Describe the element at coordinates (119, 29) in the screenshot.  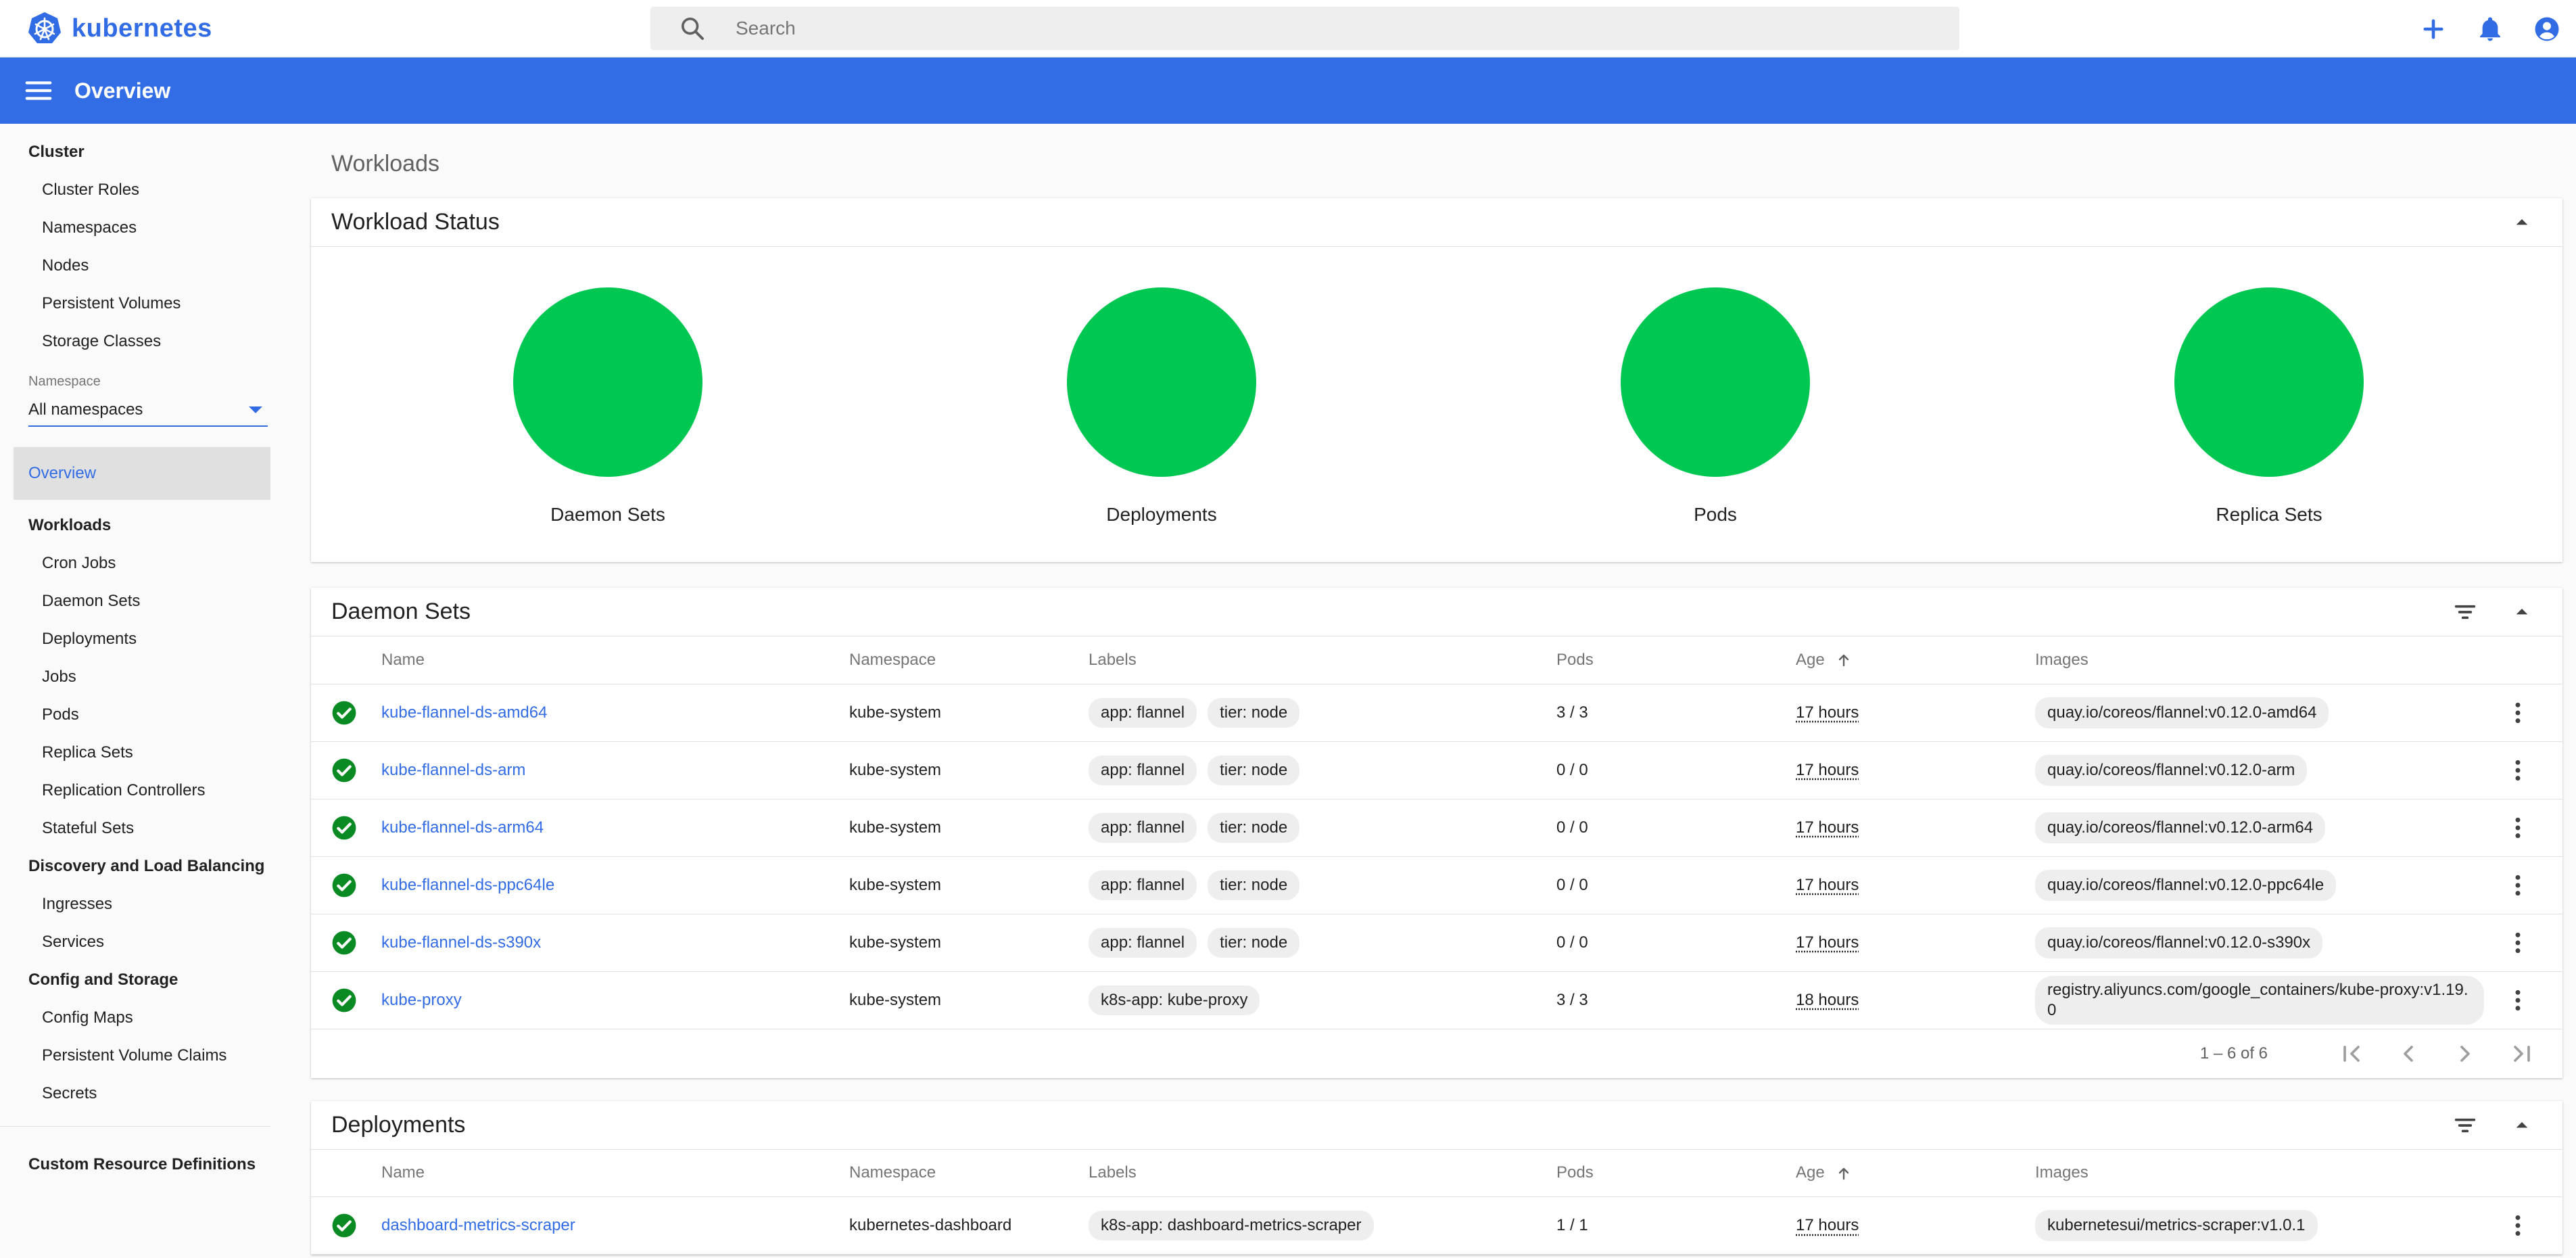
I see `kubernetes-logo: kubernetes` at that location.